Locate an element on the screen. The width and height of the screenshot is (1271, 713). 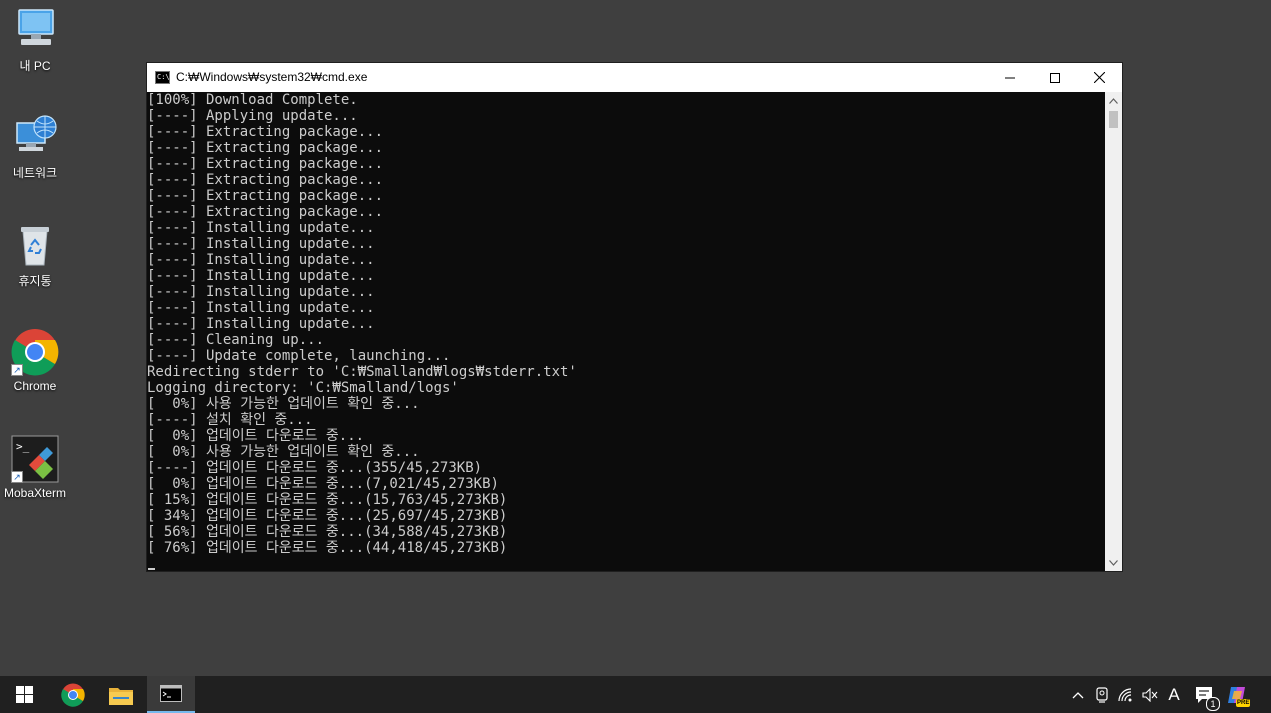
console-line: [ 56%] 업데이트 다운로드 중...(34,588/45,273KB) is located at coordinates (327, 532).